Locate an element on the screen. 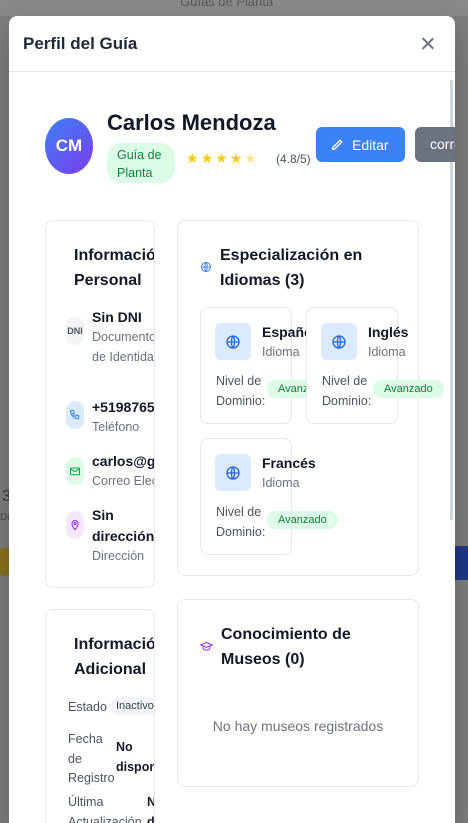  updated-label: Última Actualización is located at coordinates (105, 809).